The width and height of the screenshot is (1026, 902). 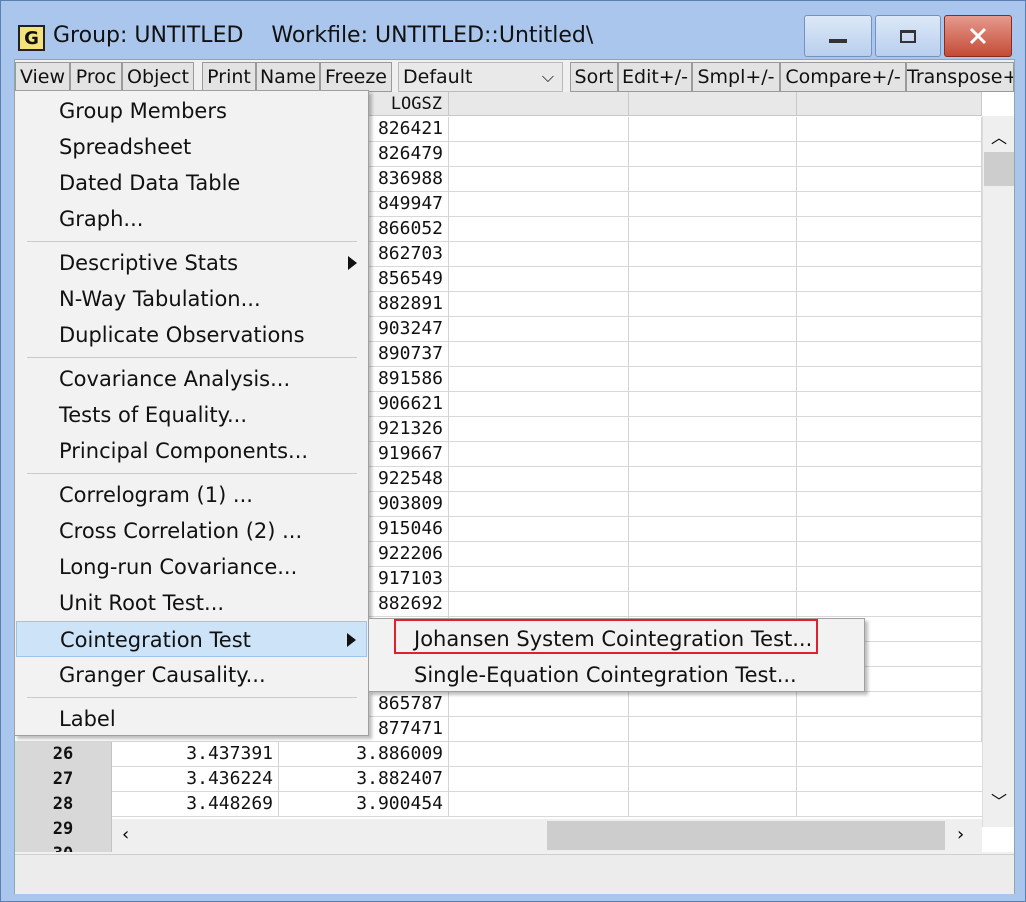 I want to click on menu-item-cointegration-test: Cointegration Test, so click(x=191, y=639).